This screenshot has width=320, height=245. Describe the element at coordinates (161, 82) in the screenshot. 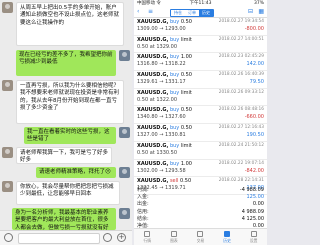

I see `deal-price: 1329.61 → 1331.17` at that location.